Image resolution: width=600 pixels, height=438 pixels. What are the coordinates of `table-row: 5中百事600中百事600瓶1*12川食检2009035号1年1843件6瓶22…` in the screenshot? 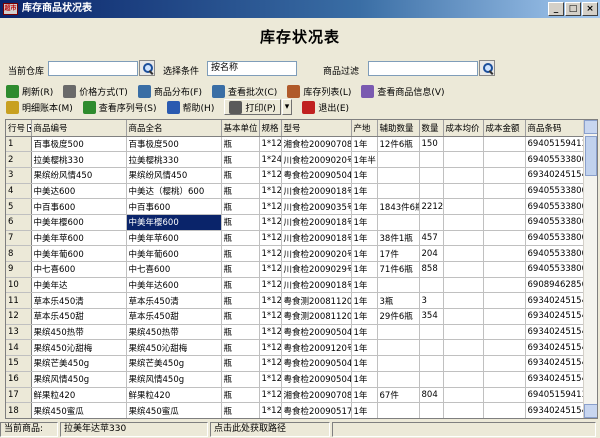 It's located at (295, 206).